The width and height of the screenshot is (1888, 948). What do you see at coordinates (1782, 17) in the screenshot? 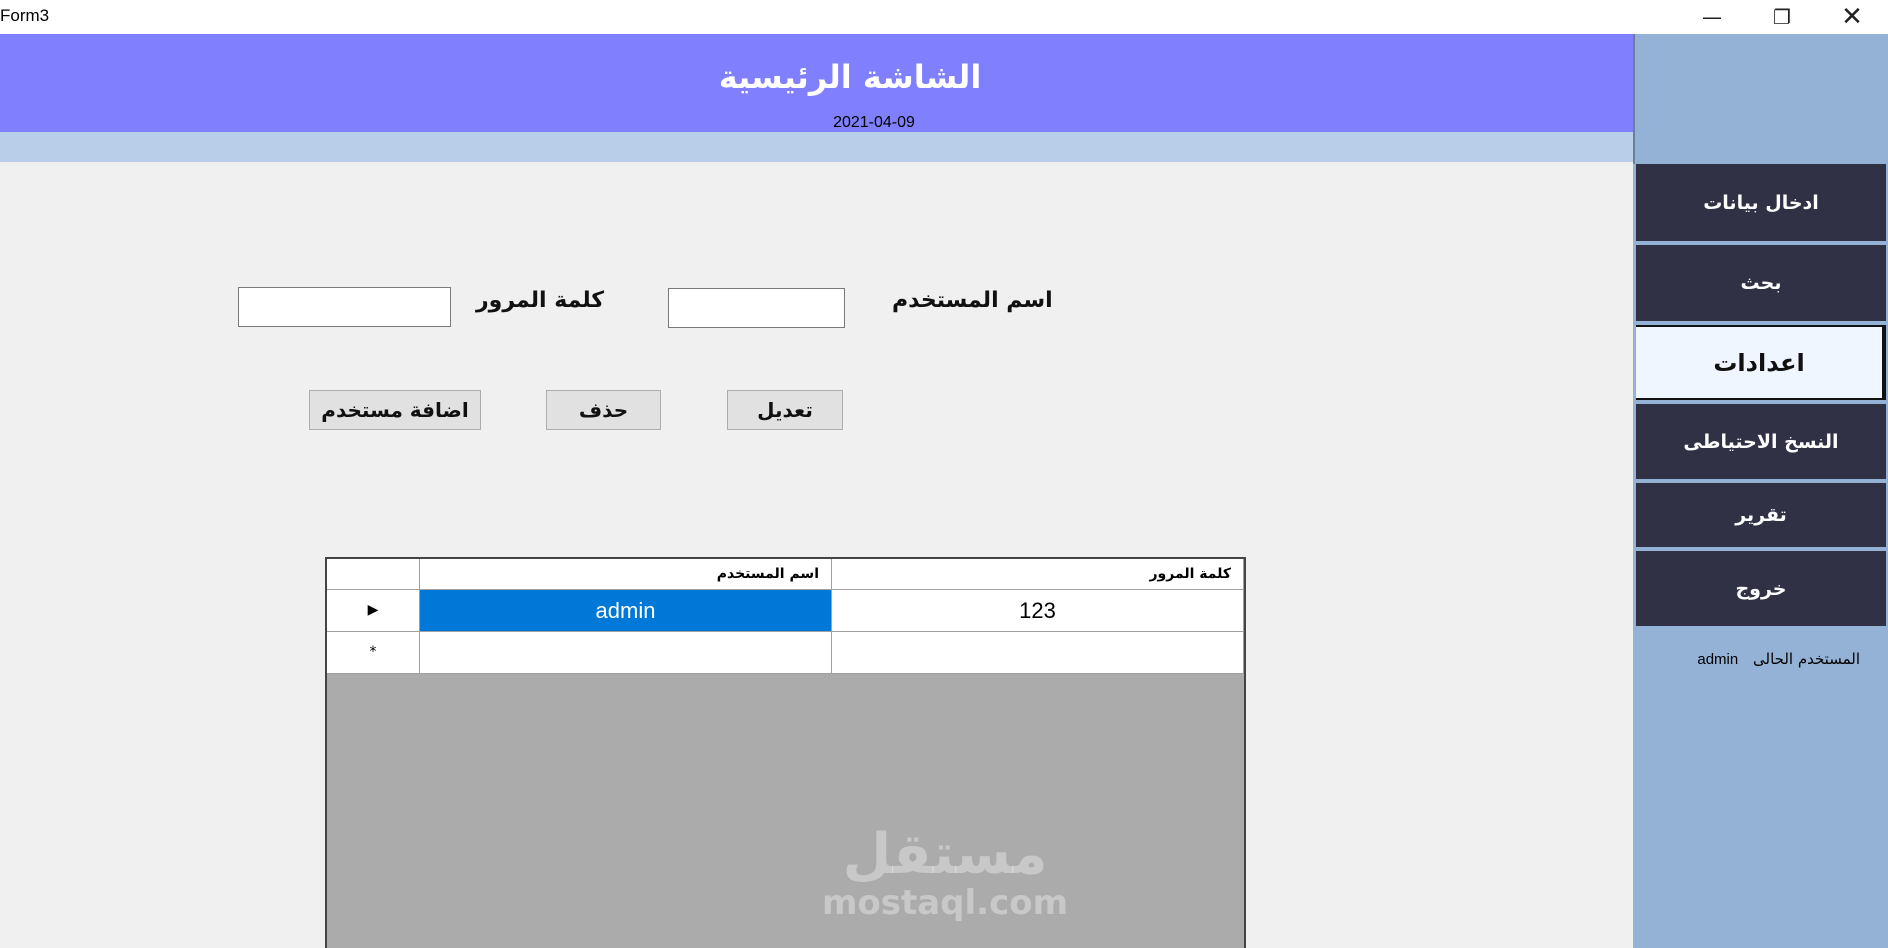
I see `maximize-icon: ❐` at bounding box center [1782, 17].